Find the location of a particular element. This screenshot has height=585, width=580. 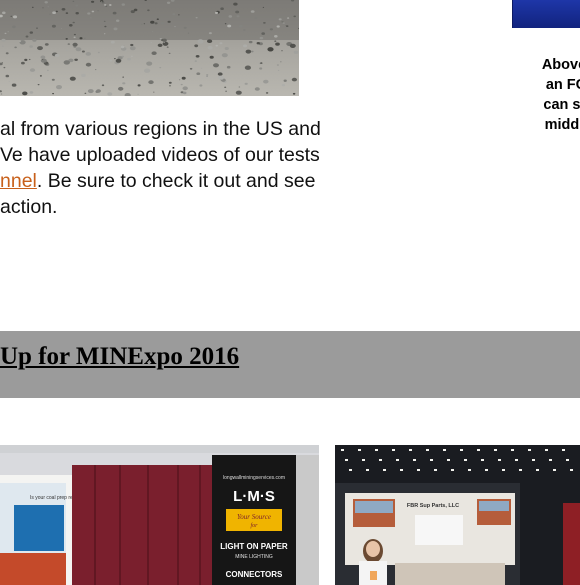

caption-line: an FC is located at coordinates (562, 85).